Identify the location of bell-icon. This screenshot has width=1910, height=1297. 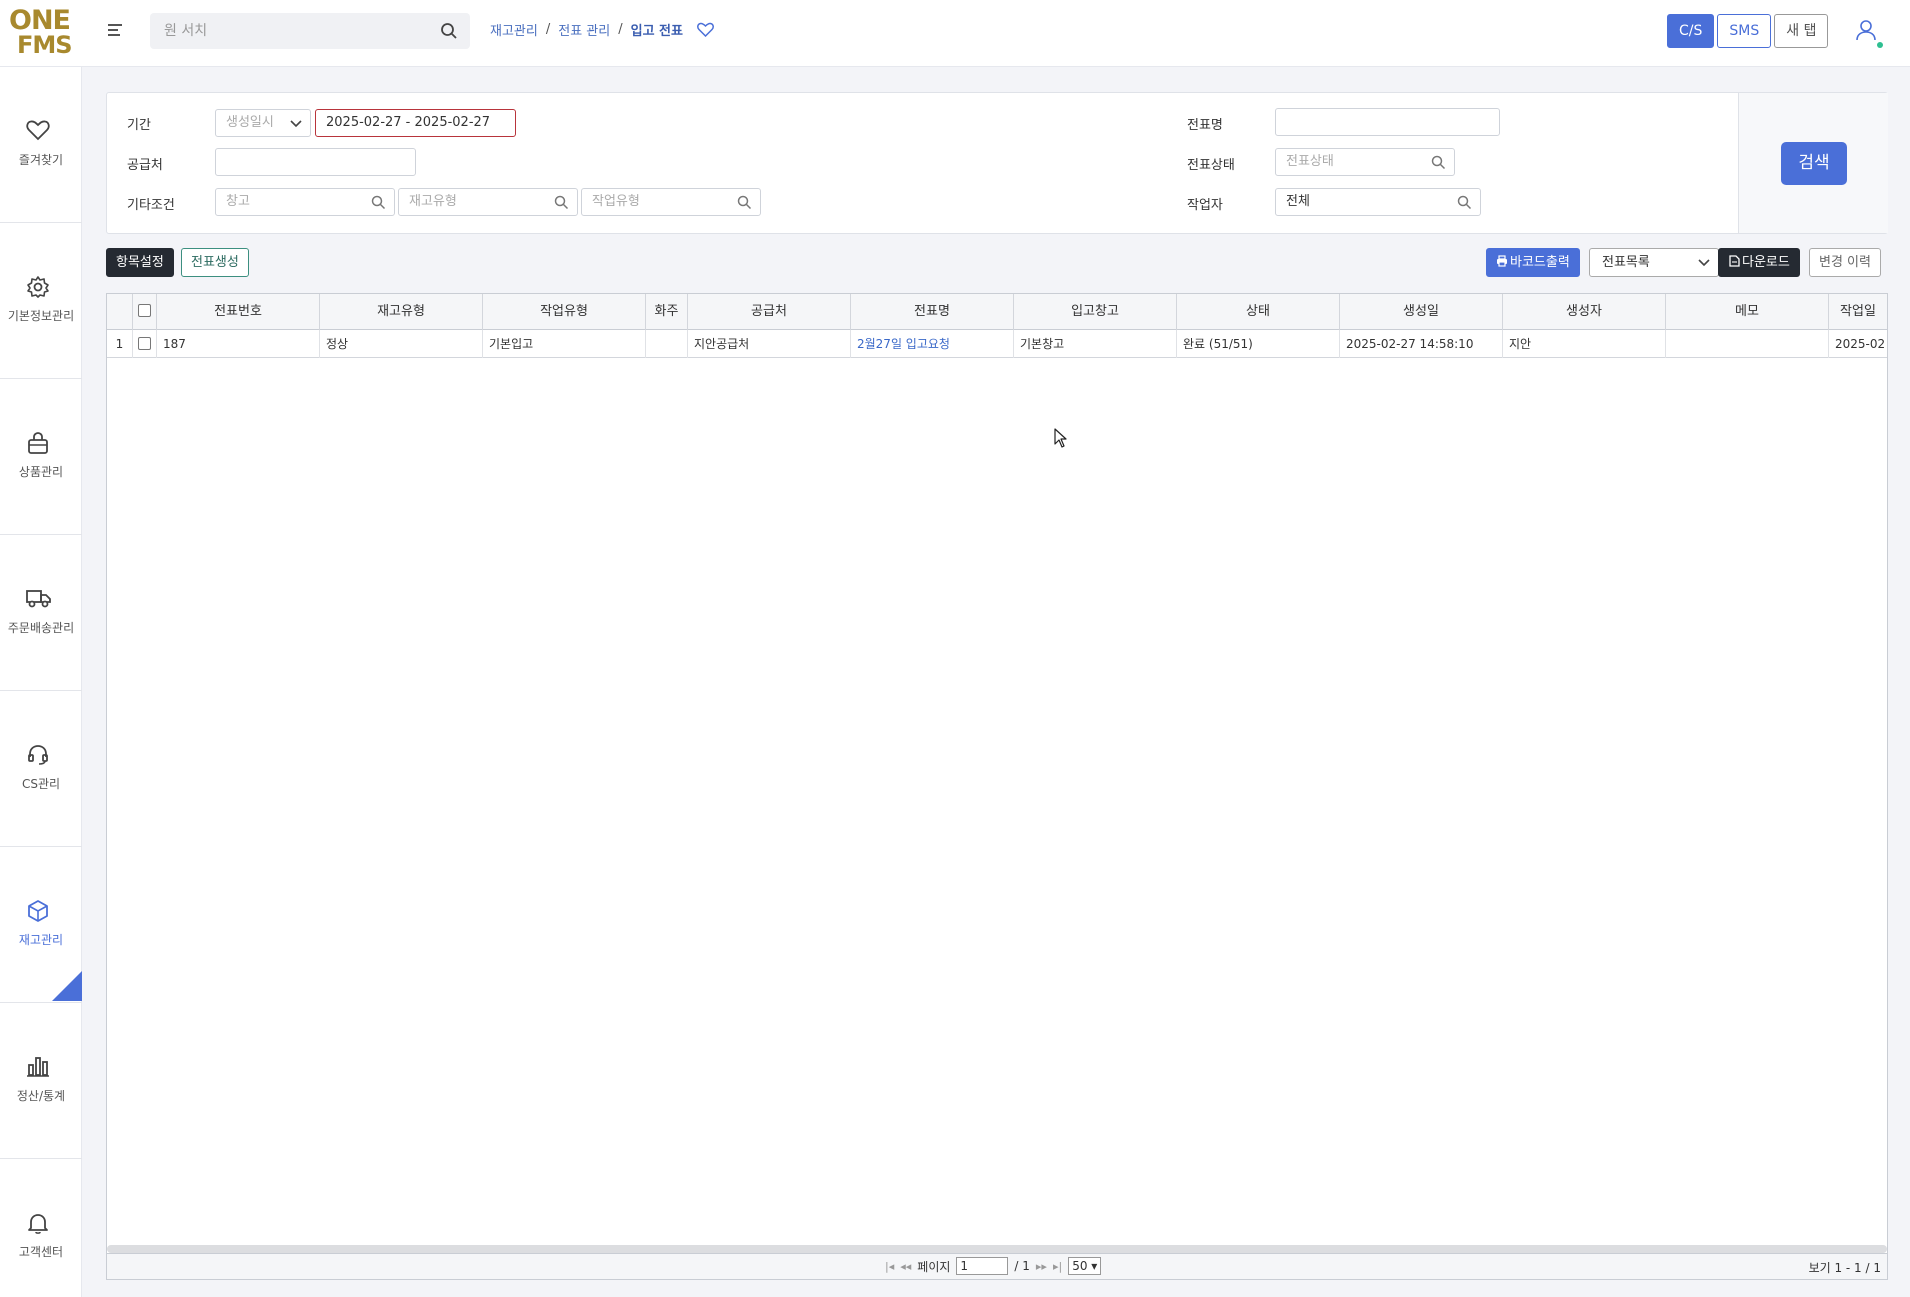
(38, 1224).